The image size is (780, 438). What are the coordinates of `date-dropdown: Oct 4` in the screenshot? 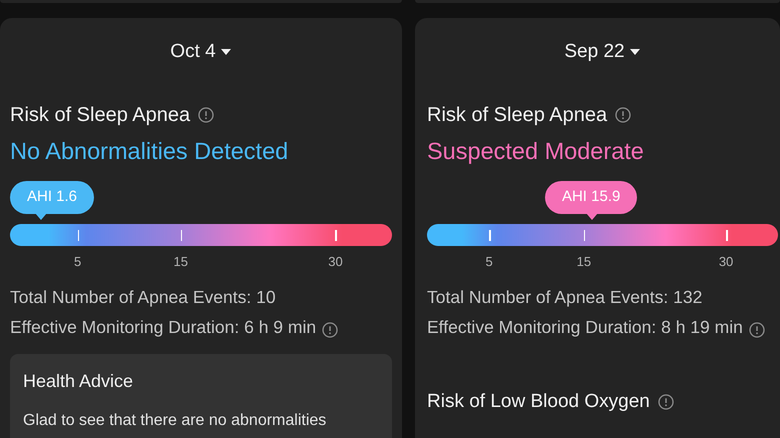 It's located at (201, 52).